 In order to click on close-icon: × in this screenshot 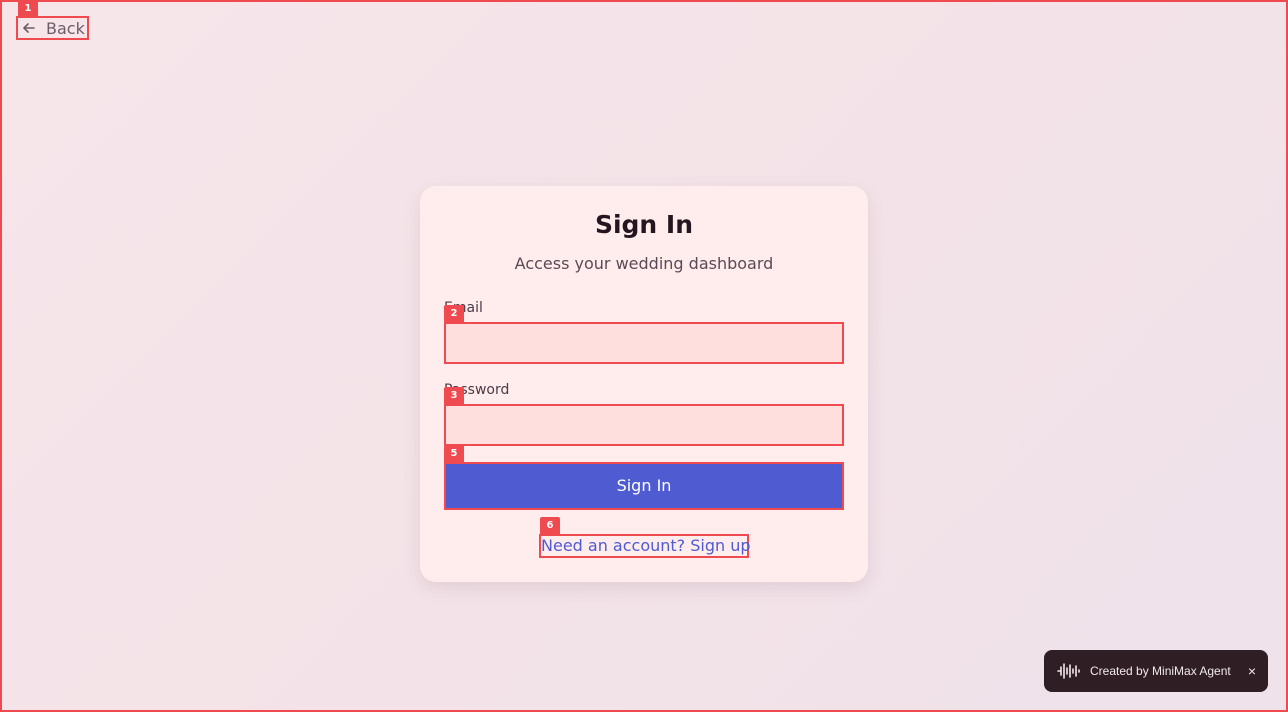, I will do `click(1252, 671)`.